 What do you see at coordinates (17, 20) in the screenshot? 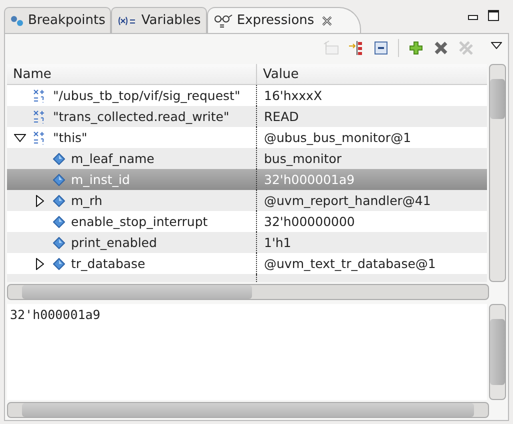
I see `breakpoints-icon` at bounding box center [17, 20].